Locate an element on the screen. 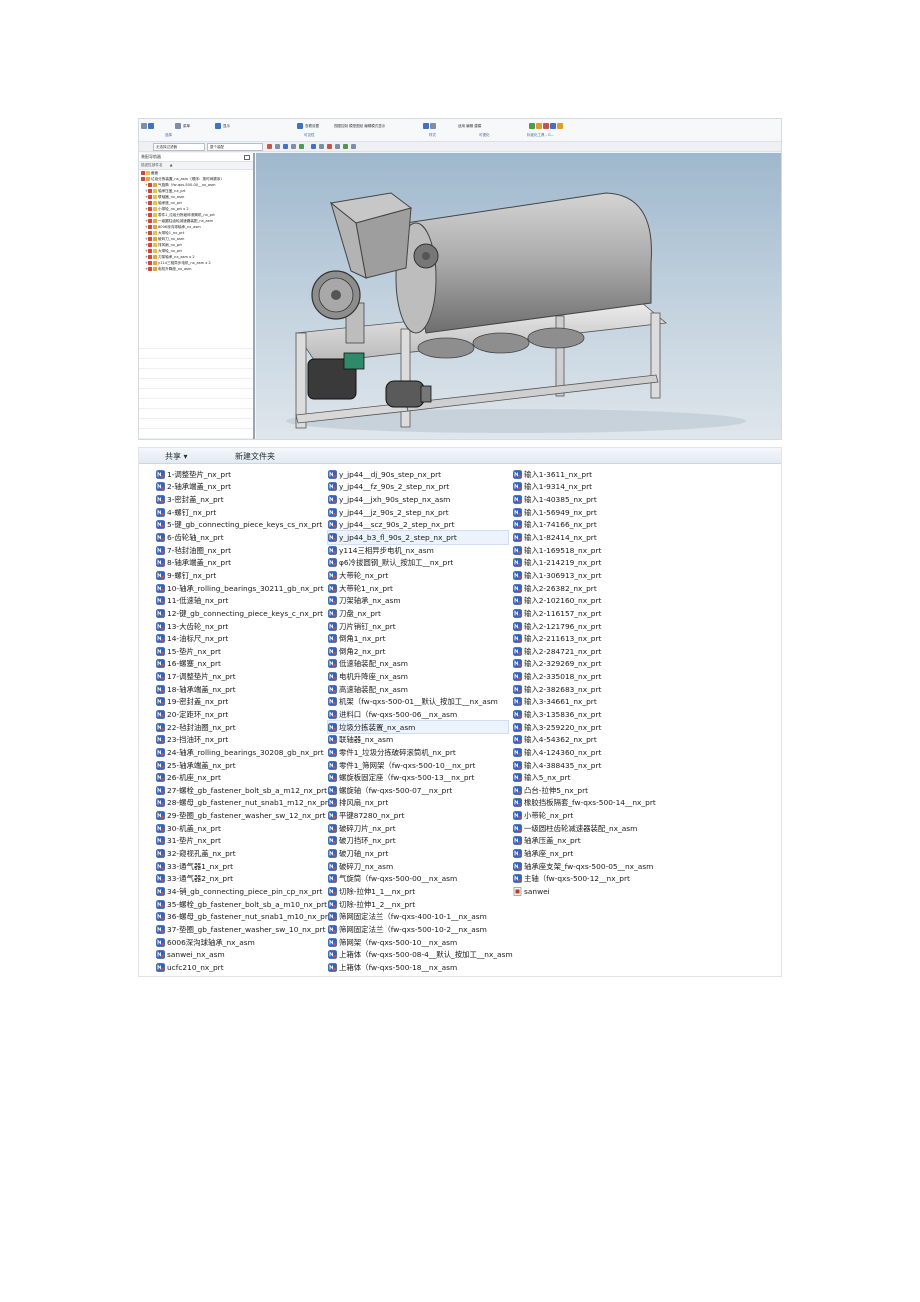 Image resolution: width=920 pixels, height=1302 pixels. file-item: 输入1-214219_nx_prt is located at coordinates (593, 562).